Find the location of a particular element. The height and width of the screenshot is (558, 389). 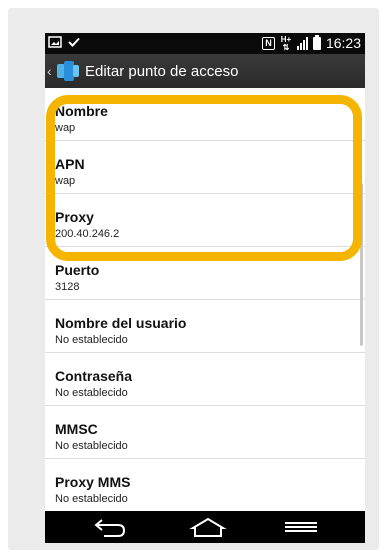

navigation-bar is located at coordinates (205, 527).